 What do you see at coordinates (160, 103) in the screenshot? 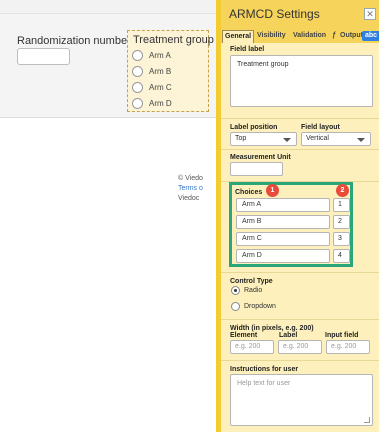
I see `option-label: Arm D` at bounding box center [160, 103].